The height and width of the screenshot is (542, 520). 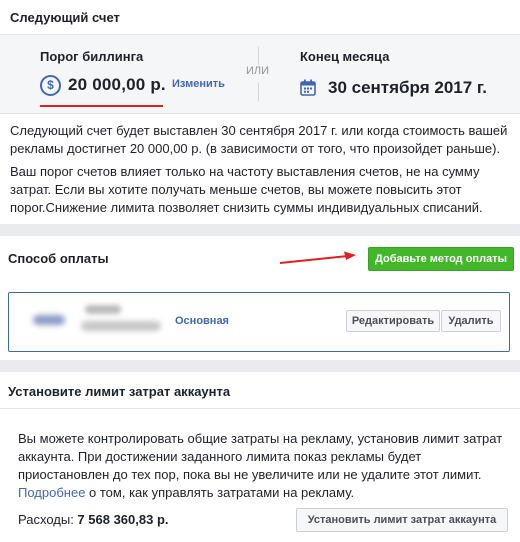 I want to click on threshold-label: Порог биллинга, so click(x=92, y=56).